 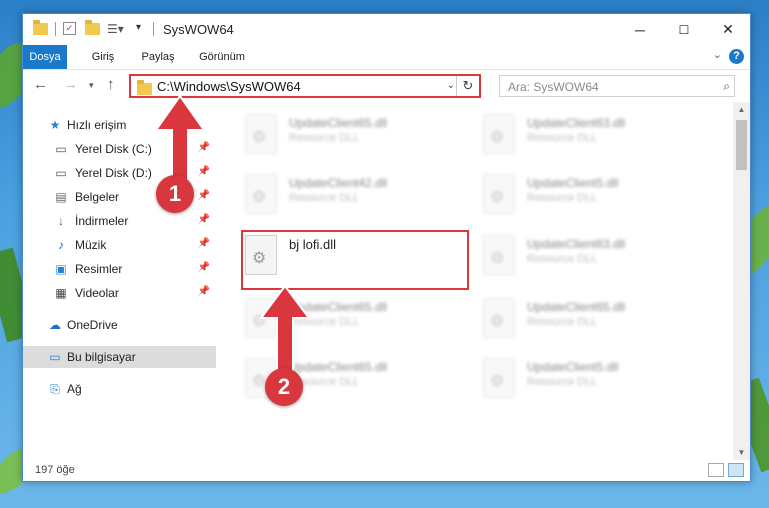 I want to click on star-icon: ★, so click(x=55, y=125).